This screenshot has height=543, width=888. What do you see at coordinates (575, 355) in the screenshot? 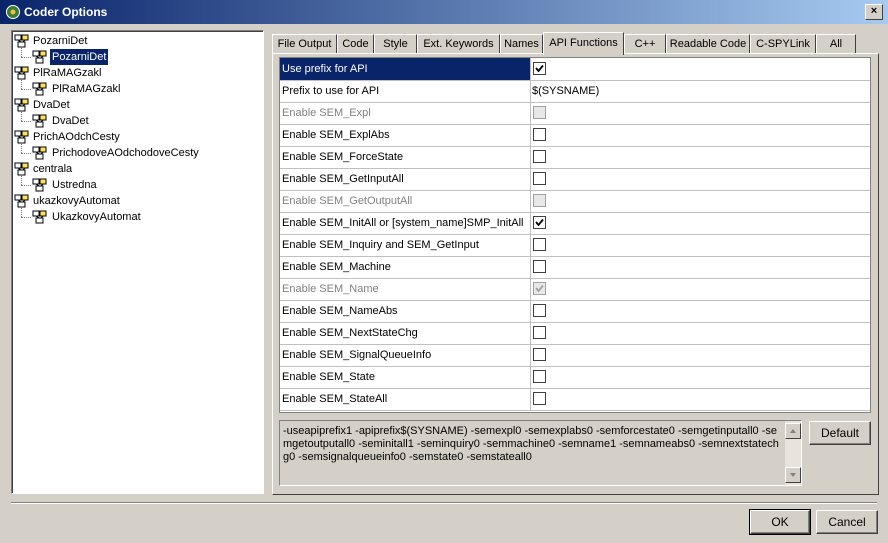
I see `option-row: Enable SEM_SignalQueueInfo` at bounding box center [575, 355].